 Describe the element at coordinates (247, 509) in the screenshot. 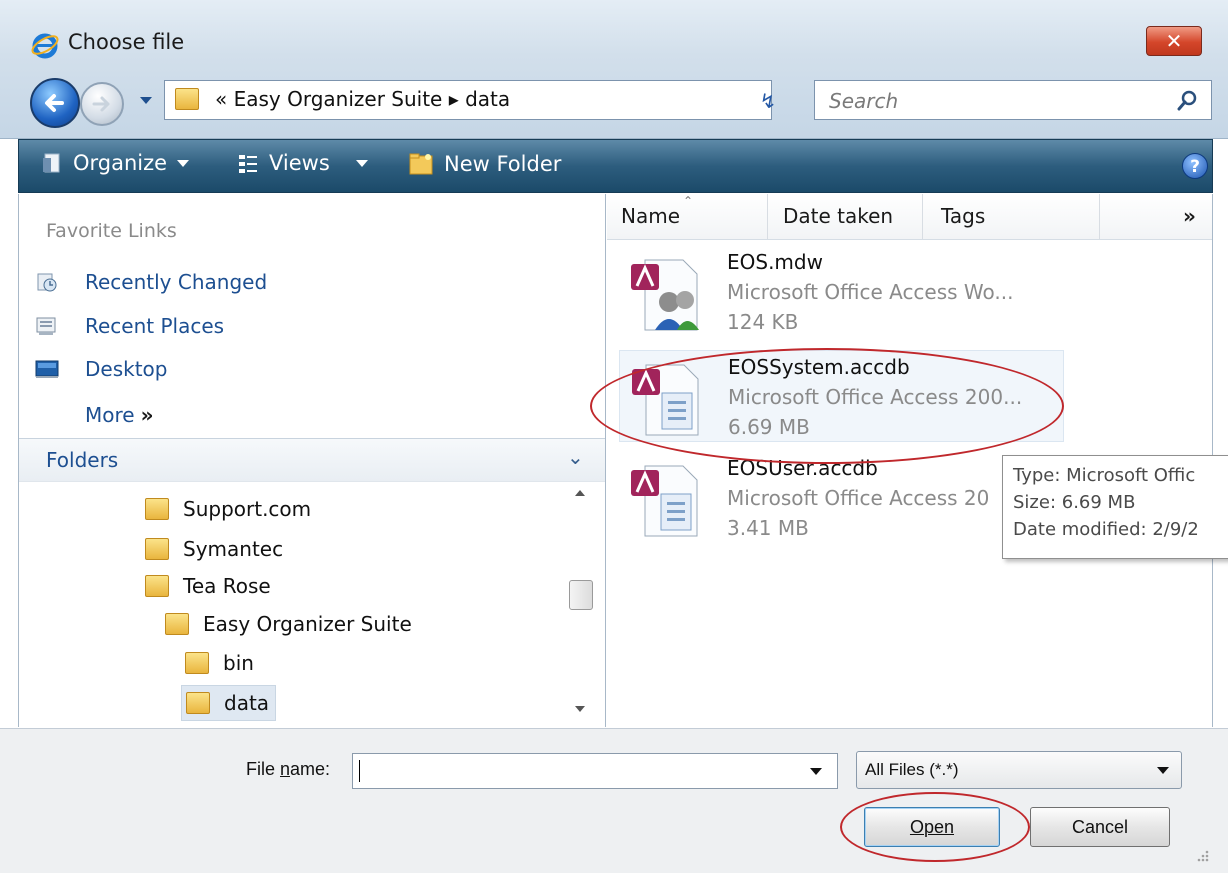

I see `folder-tree-label: Support.com` at that location.